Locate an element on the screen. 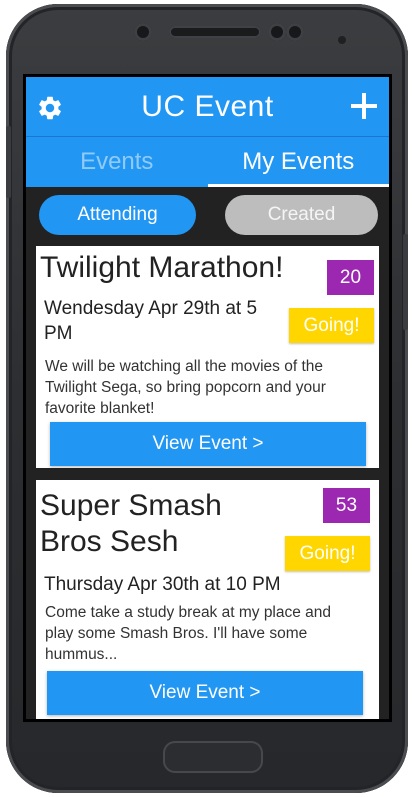 The width and height of the screenshot is (415, 797). event-title: Twilight Marathon! is located at coordinates (162, 267).